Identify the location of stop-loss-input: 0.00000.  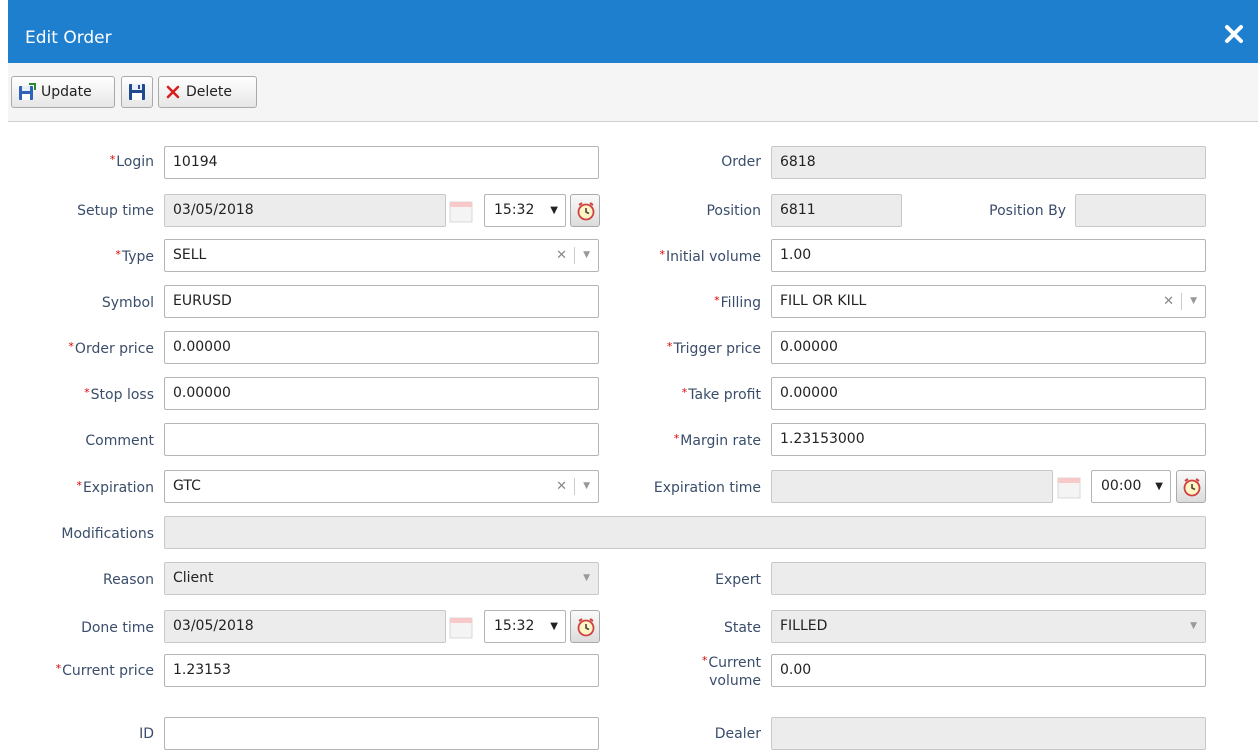
(381, 393).